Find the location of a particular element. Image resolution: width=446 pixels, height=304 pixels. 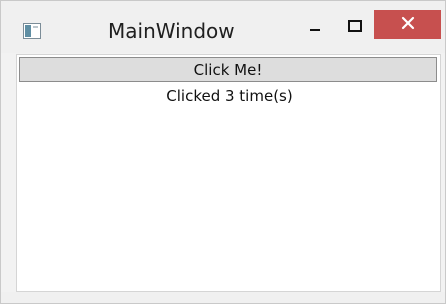

window-title: MainWindow is located at coordinates (171, 31).